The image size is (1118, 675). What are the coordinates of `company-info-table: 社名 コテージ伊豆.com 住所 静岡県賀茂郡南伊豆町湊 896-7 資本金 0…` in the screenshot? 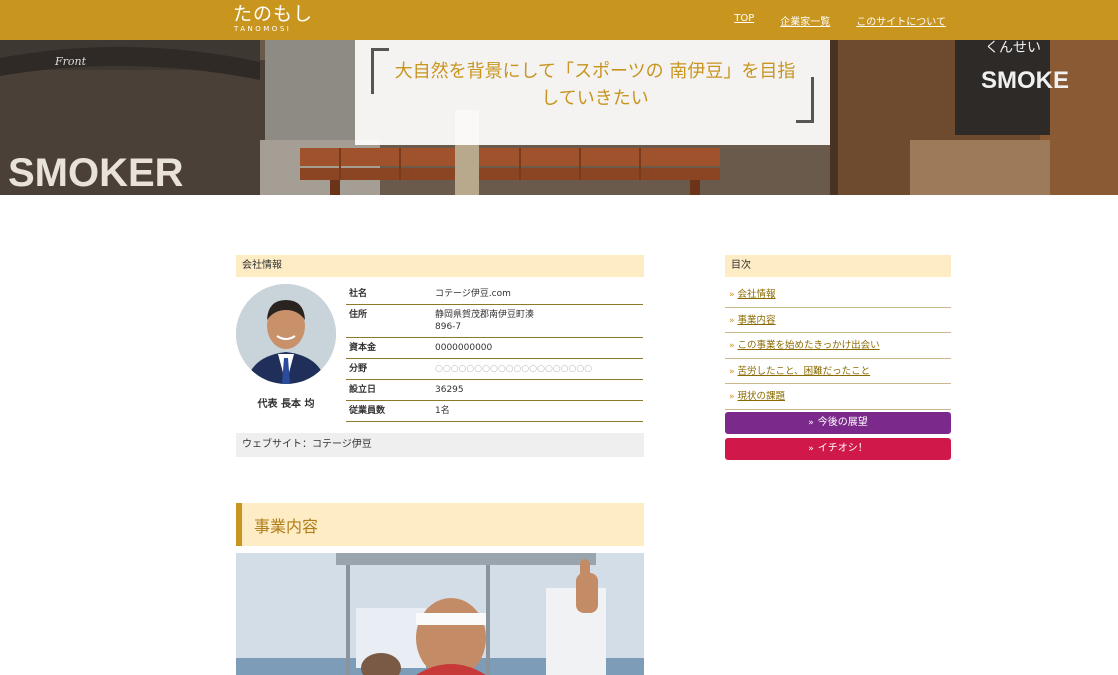 It's located at (494, 353).